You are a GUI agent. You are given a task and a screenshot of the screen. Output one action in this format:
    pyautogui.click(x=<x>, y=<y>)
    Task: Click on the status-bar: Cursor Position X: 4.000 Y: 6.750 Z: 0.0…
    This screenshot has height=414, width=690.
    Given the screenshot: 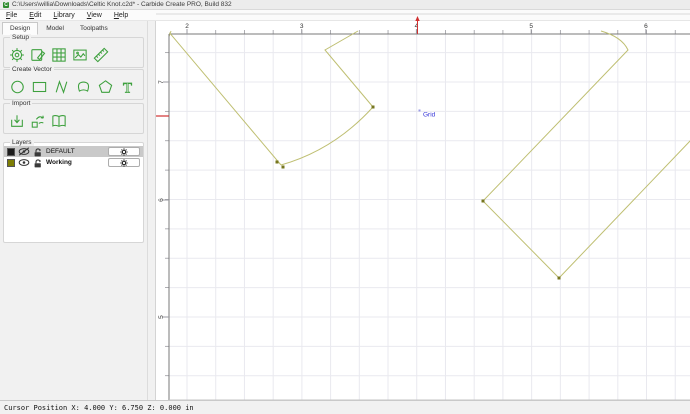 What is the action you would take?
    pyautogui.click(x=345, y=407)
    